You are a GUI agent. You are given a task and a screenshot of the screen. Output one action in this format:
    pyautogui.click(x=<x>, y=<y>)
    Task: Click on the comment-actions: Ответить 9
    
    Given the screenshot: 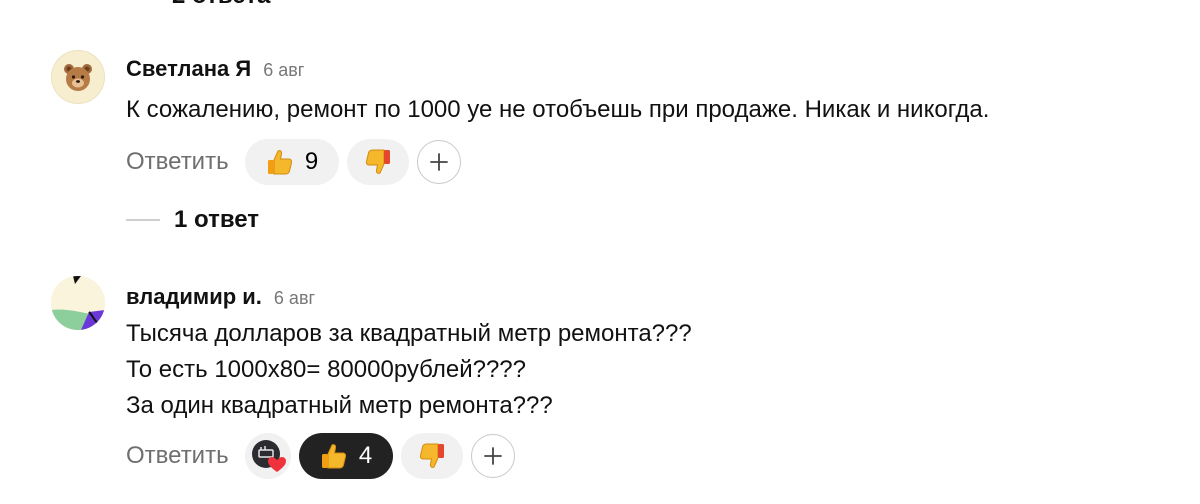 What is the action you would take?
    pyautogui.click(x=293, y=162)
    